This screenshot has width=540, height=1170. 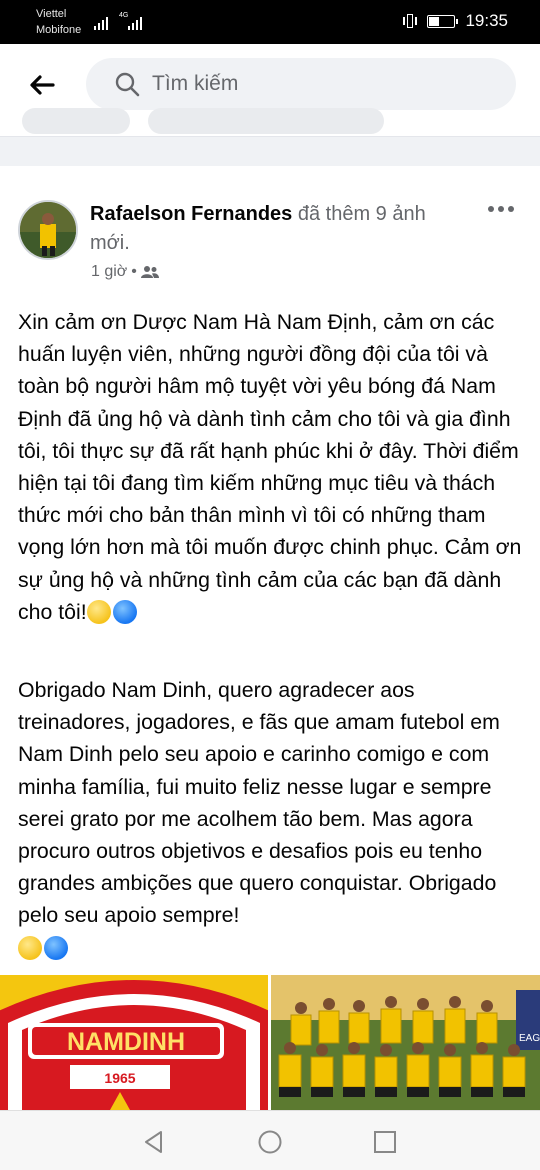 What do you see at coordinates (154, 1142) in the screenshot?
I see `triangle-back-icon` at bounding box center [154, 1142].